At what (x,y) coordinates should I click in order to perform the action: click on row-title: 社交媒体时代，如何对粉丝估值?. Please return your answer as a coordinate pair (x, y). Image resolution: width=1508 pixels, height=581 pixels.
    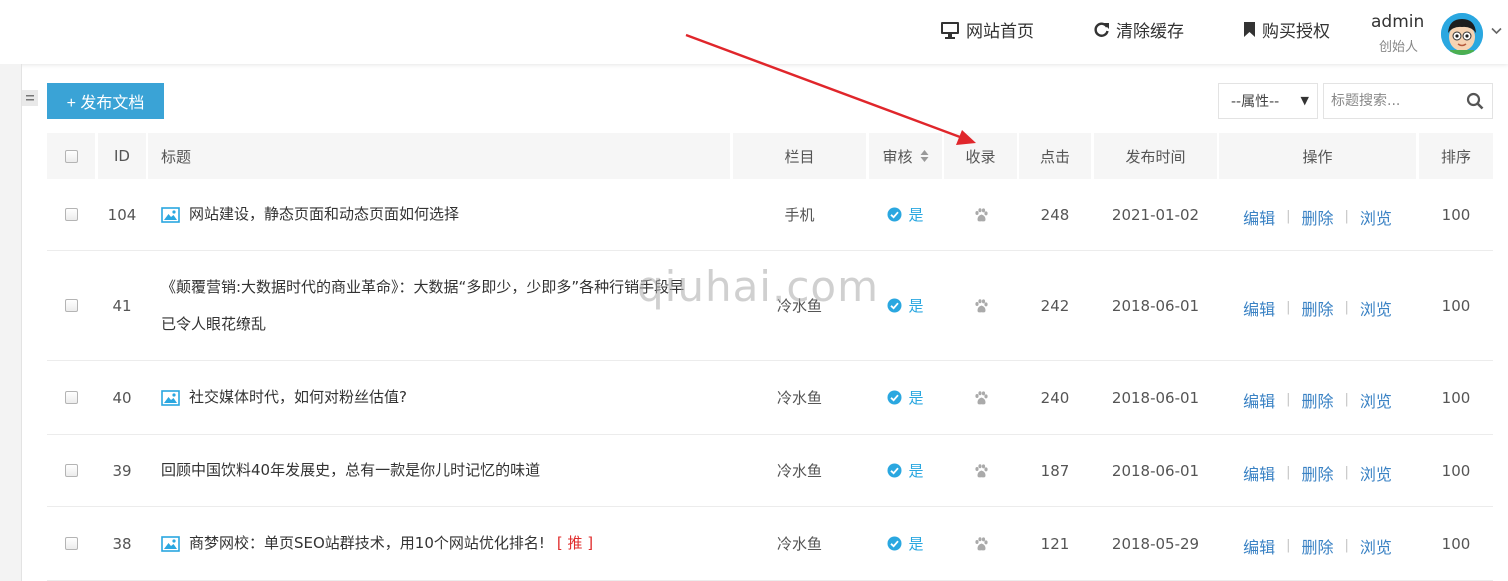
    Looking at the image, I should click on (298, 397).